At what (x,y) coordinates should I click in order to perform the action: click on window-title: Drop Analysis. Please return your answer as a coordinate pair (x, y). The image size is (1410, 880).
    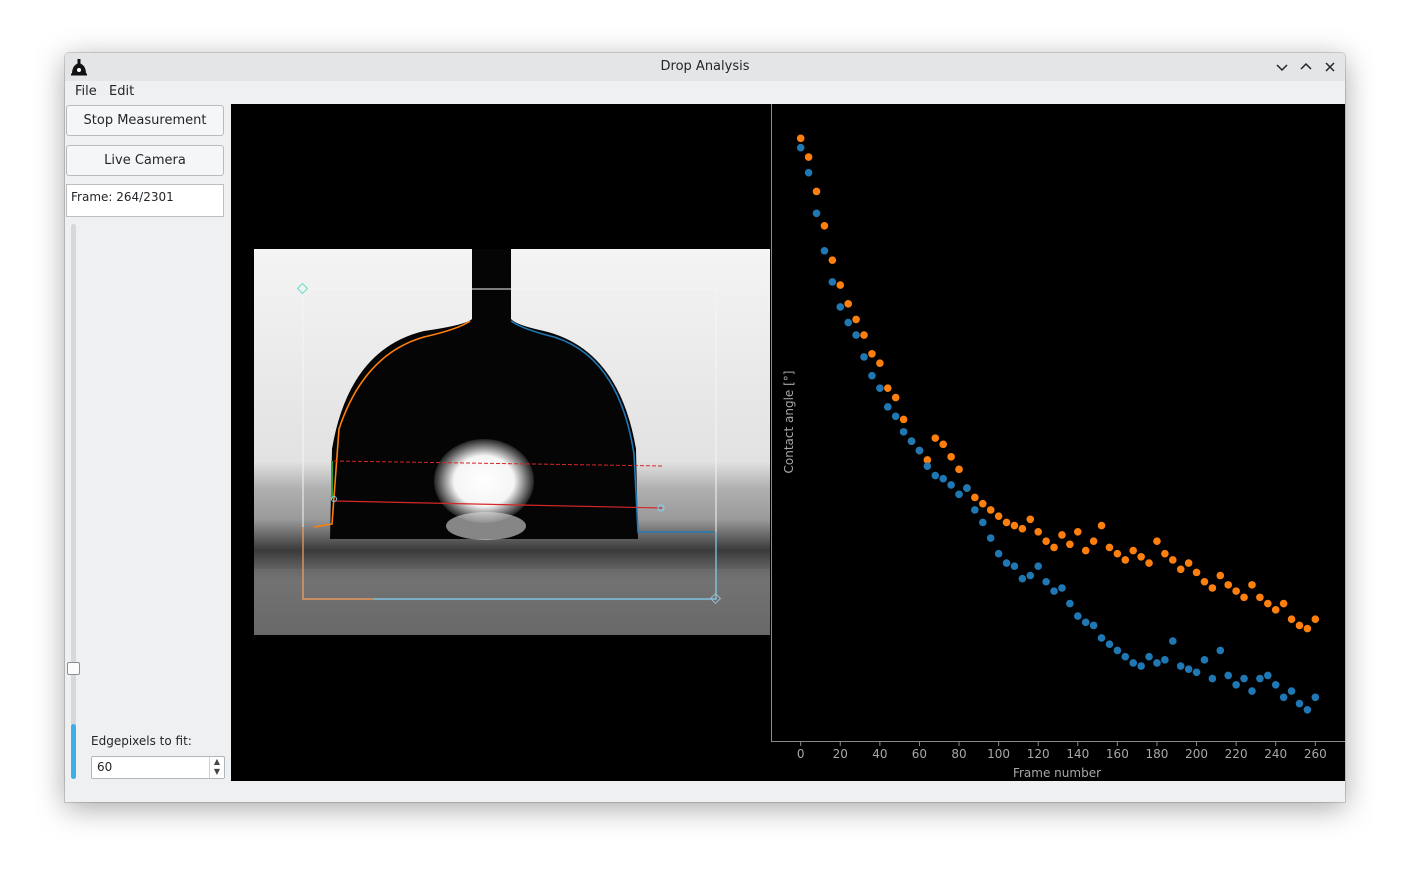
    Looking at the image, I should click on (705, 66).